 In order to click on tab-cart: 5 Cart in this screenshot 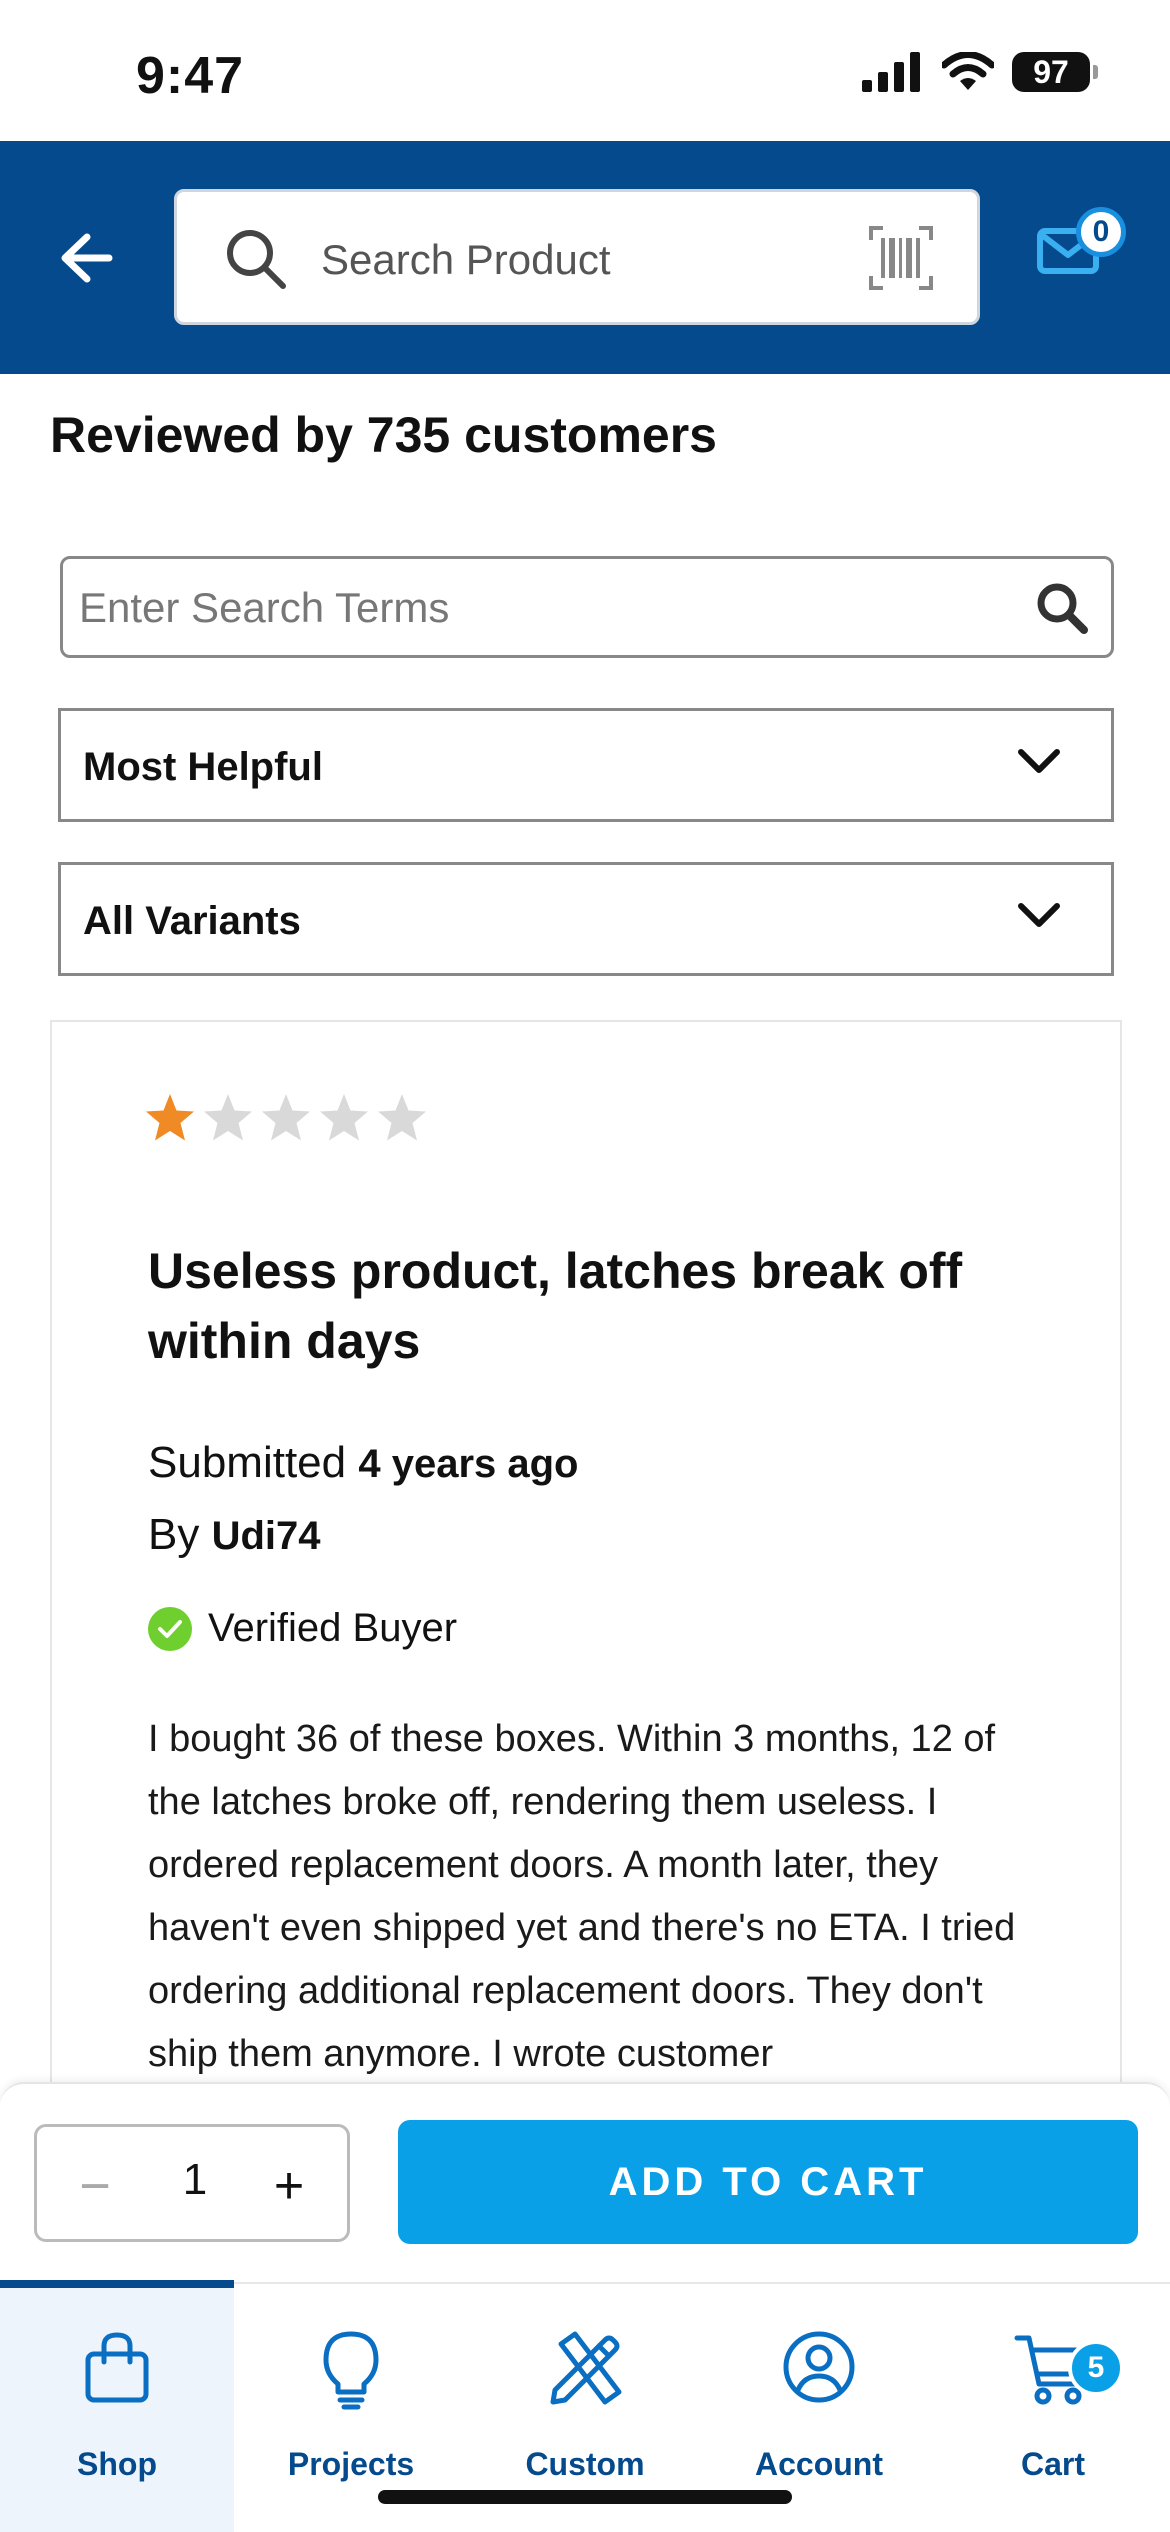, I will do `click(1053, 2408)`.